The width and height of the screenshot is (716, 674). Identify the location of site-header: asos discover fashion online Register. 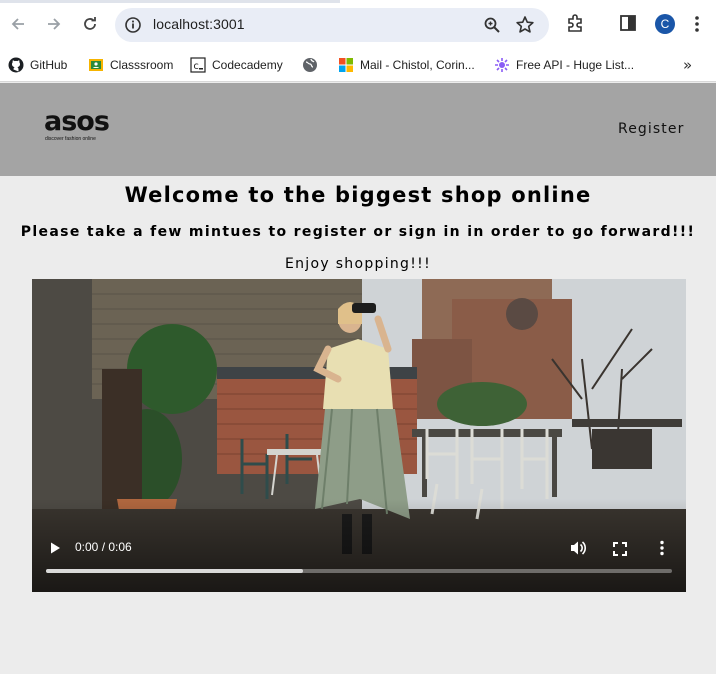
(358, 129).